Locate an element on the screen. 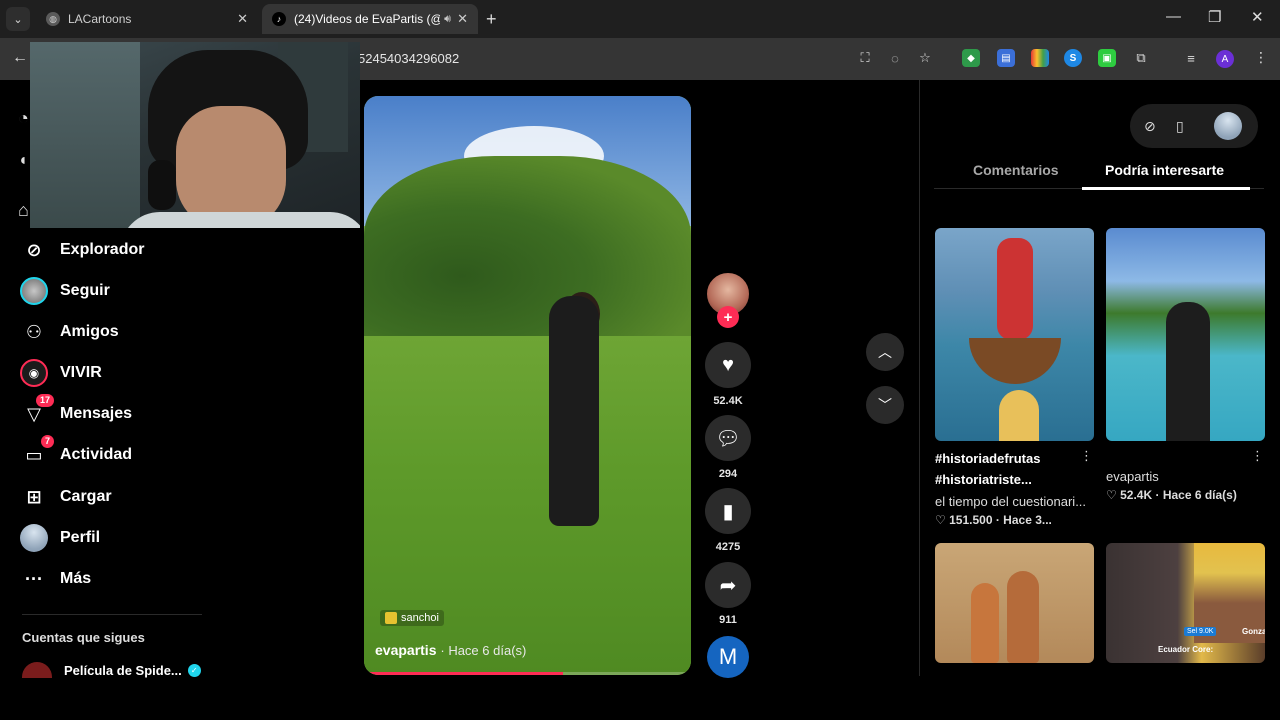 This screenshot has height=720, width=1280. webcam-background is located at coordinates (85, 135).